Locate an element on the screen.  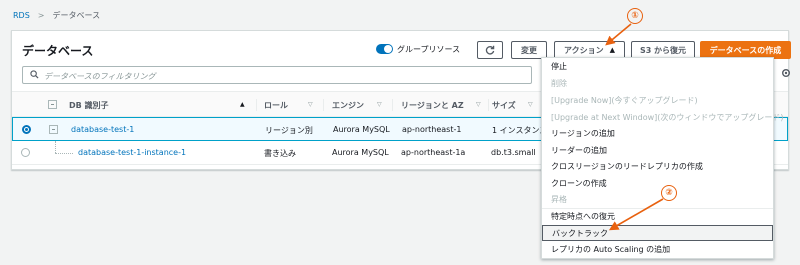
collapse-icon is located at coordinates (53, 129).